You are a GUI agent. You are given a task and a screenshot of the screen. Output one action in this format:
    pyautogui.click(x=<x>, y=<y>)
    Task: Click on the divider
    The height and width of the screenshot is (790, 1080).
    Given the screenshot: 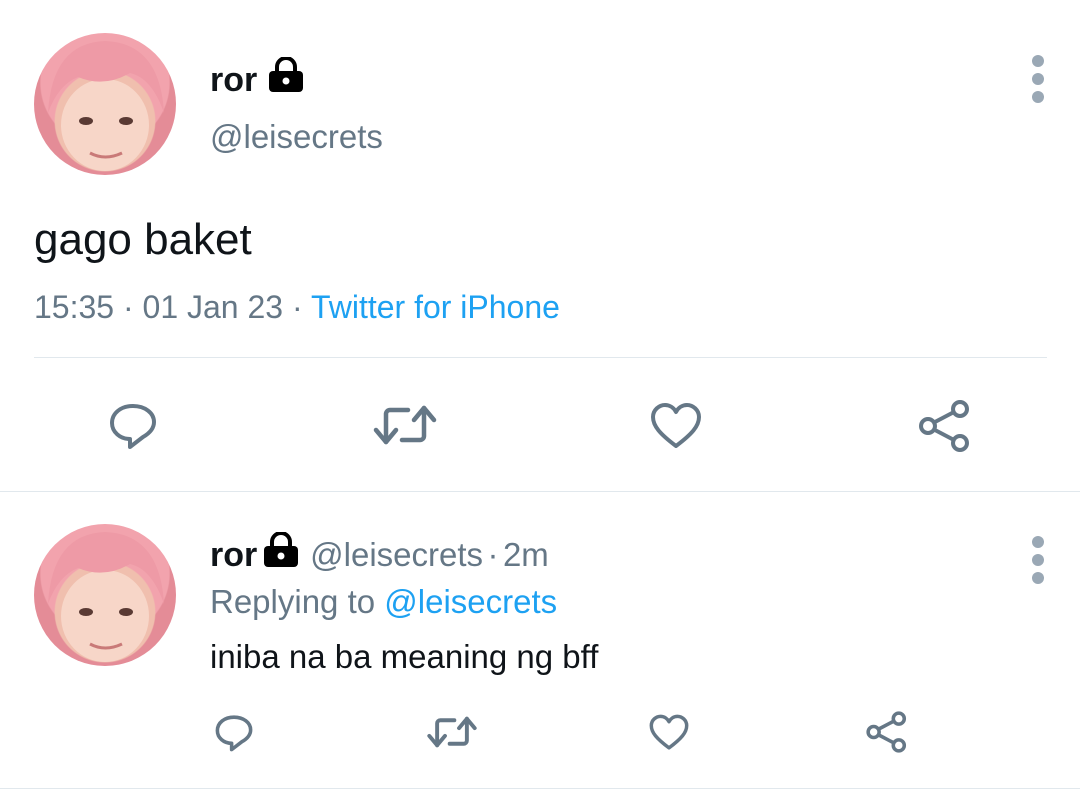 What is the action you would take?
    pyautogui.click(x=540, y=357)
    